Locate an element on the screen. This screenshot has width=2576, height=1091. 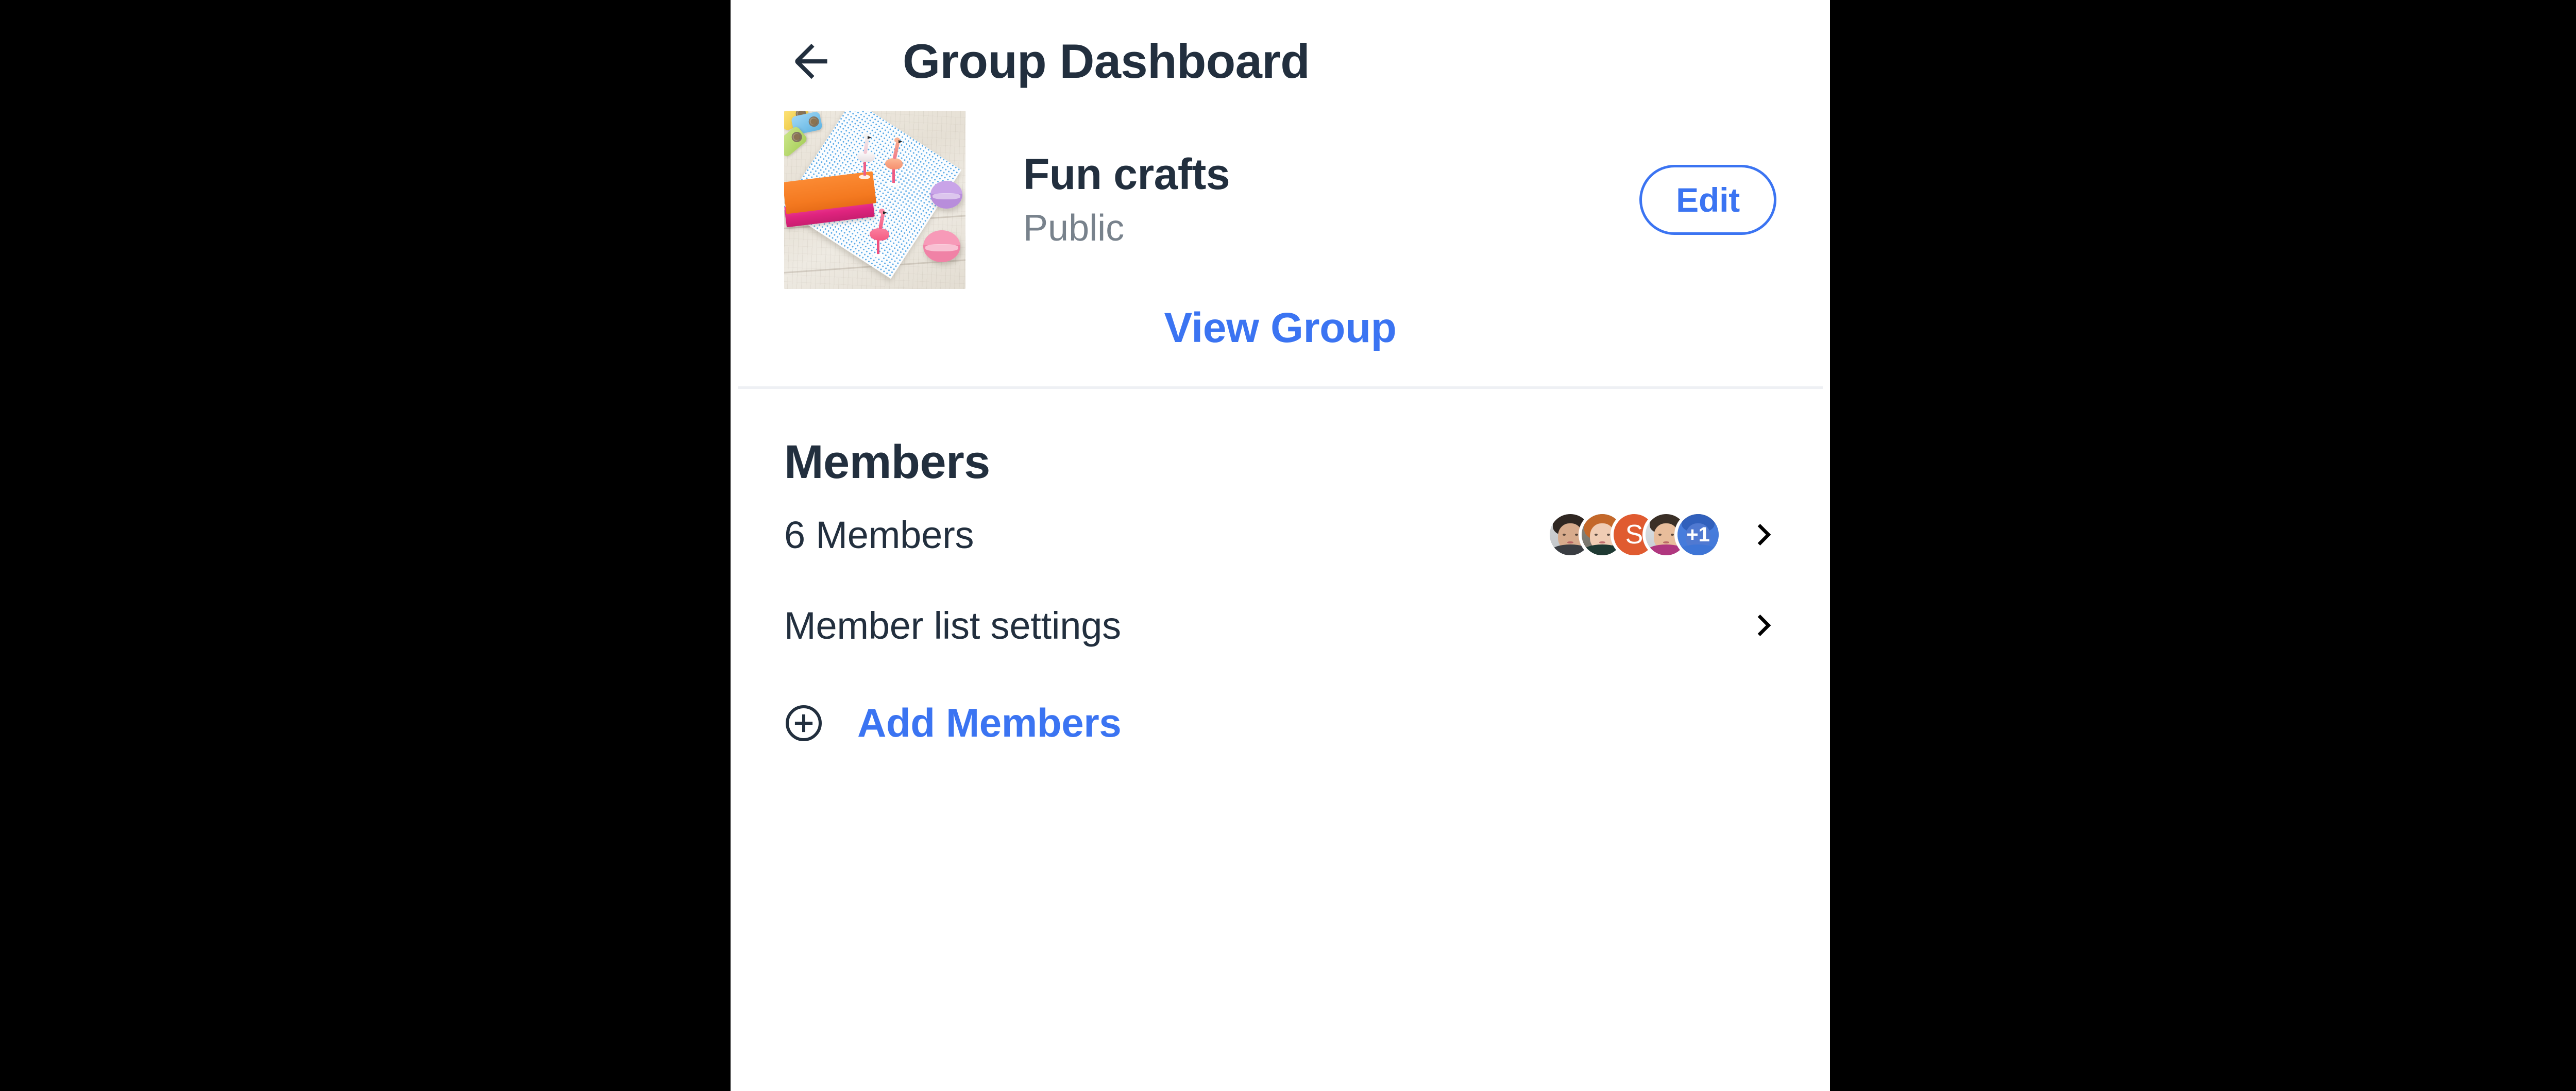
member-list-settings-row: Member list settings is located at coordinates (1280, 625).